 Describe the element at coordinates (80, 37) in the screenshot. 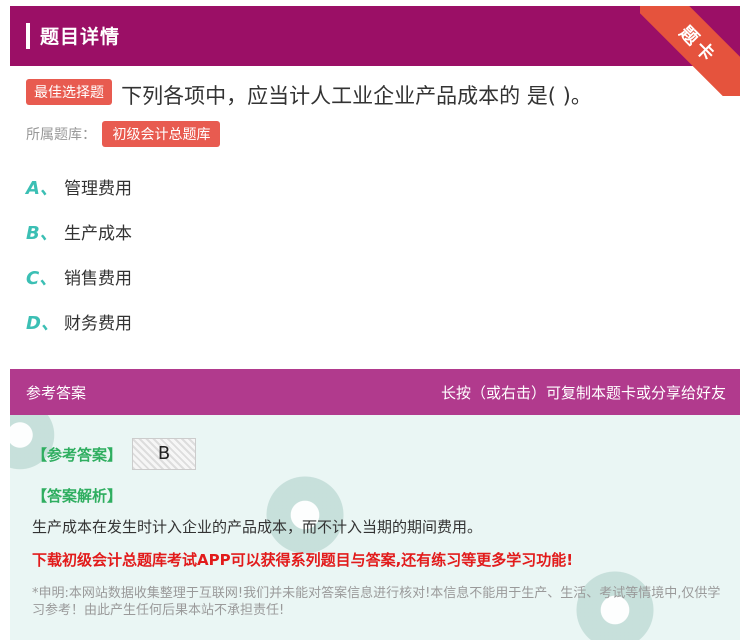

I see `page-title: 题目详情` at that location.